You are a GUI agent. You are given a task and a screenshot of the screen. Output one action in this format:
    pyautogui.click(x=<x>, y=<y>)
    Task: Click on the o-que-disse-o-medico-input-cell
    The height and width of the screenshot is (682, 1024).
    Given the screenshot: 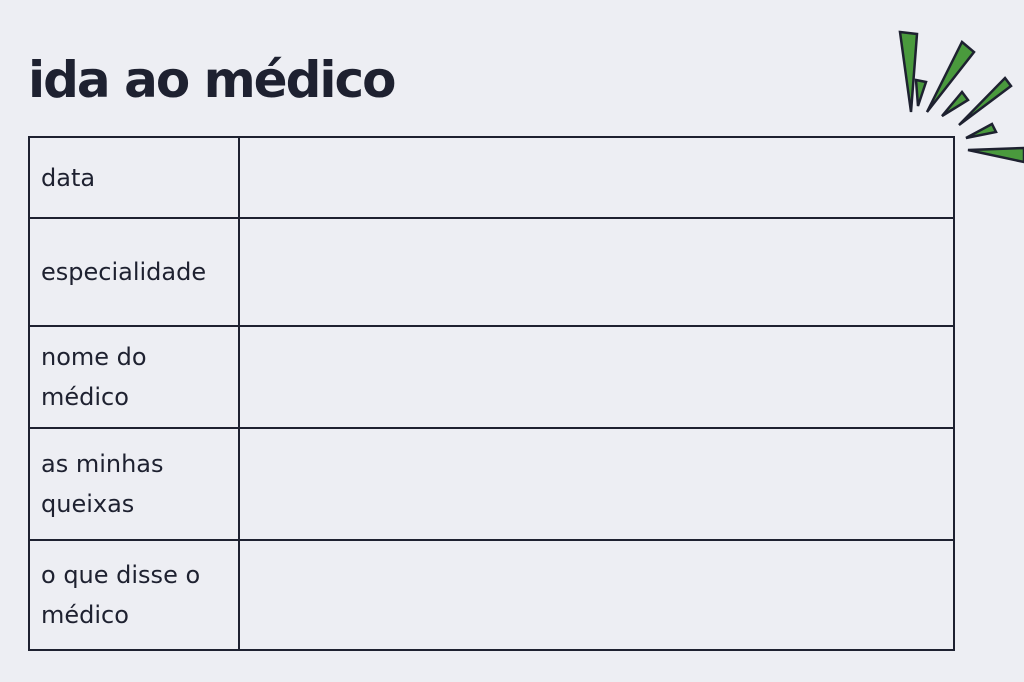 What is the action you would take?
    pyautogui.click(x=596, y=595)
    